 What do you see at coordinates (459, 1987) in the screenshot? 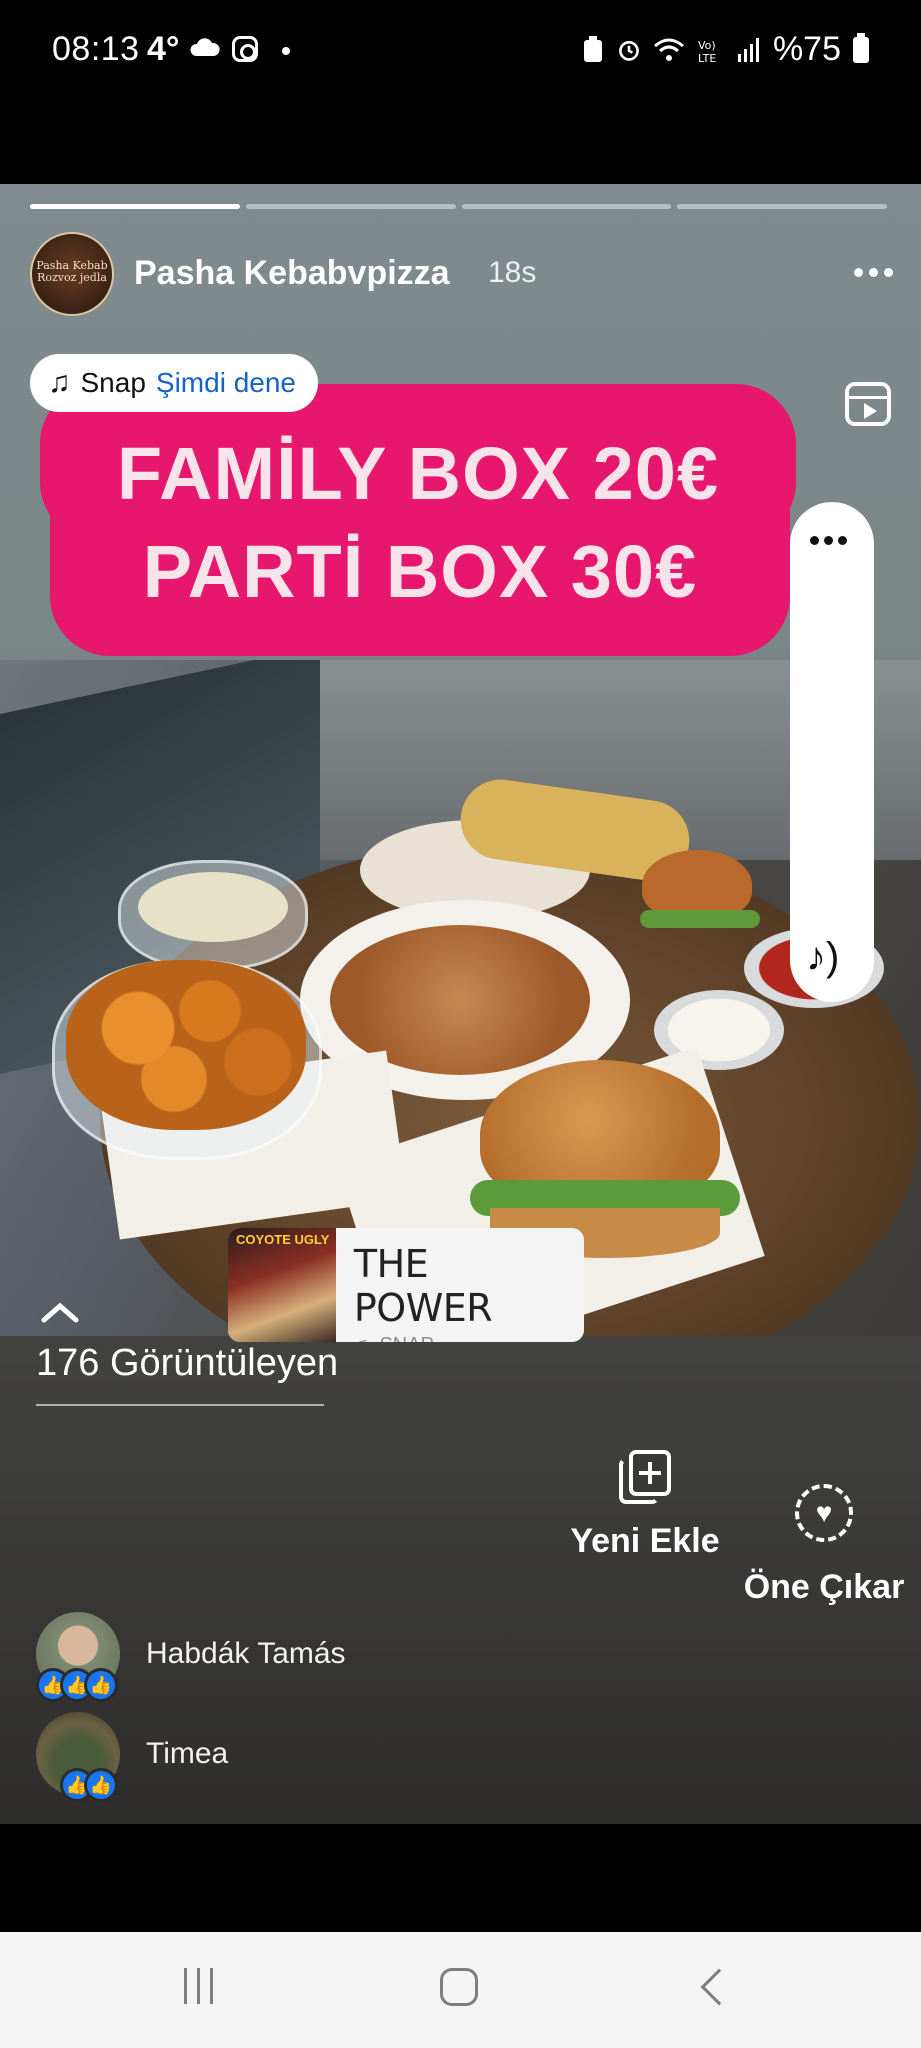
I see `home-icon` at bounding box center [459, 1987].